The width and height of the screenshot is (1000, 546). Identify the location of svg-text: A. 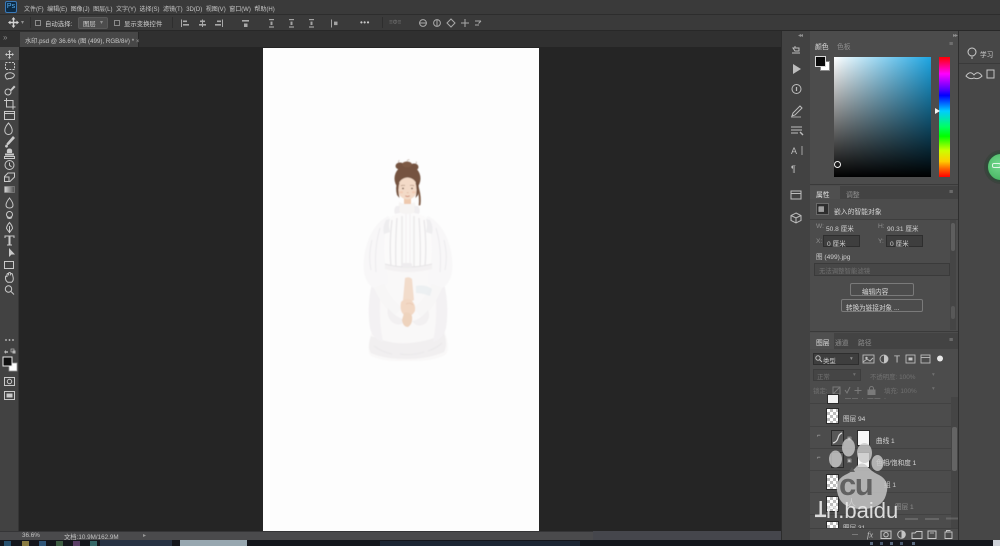
(794, 151).